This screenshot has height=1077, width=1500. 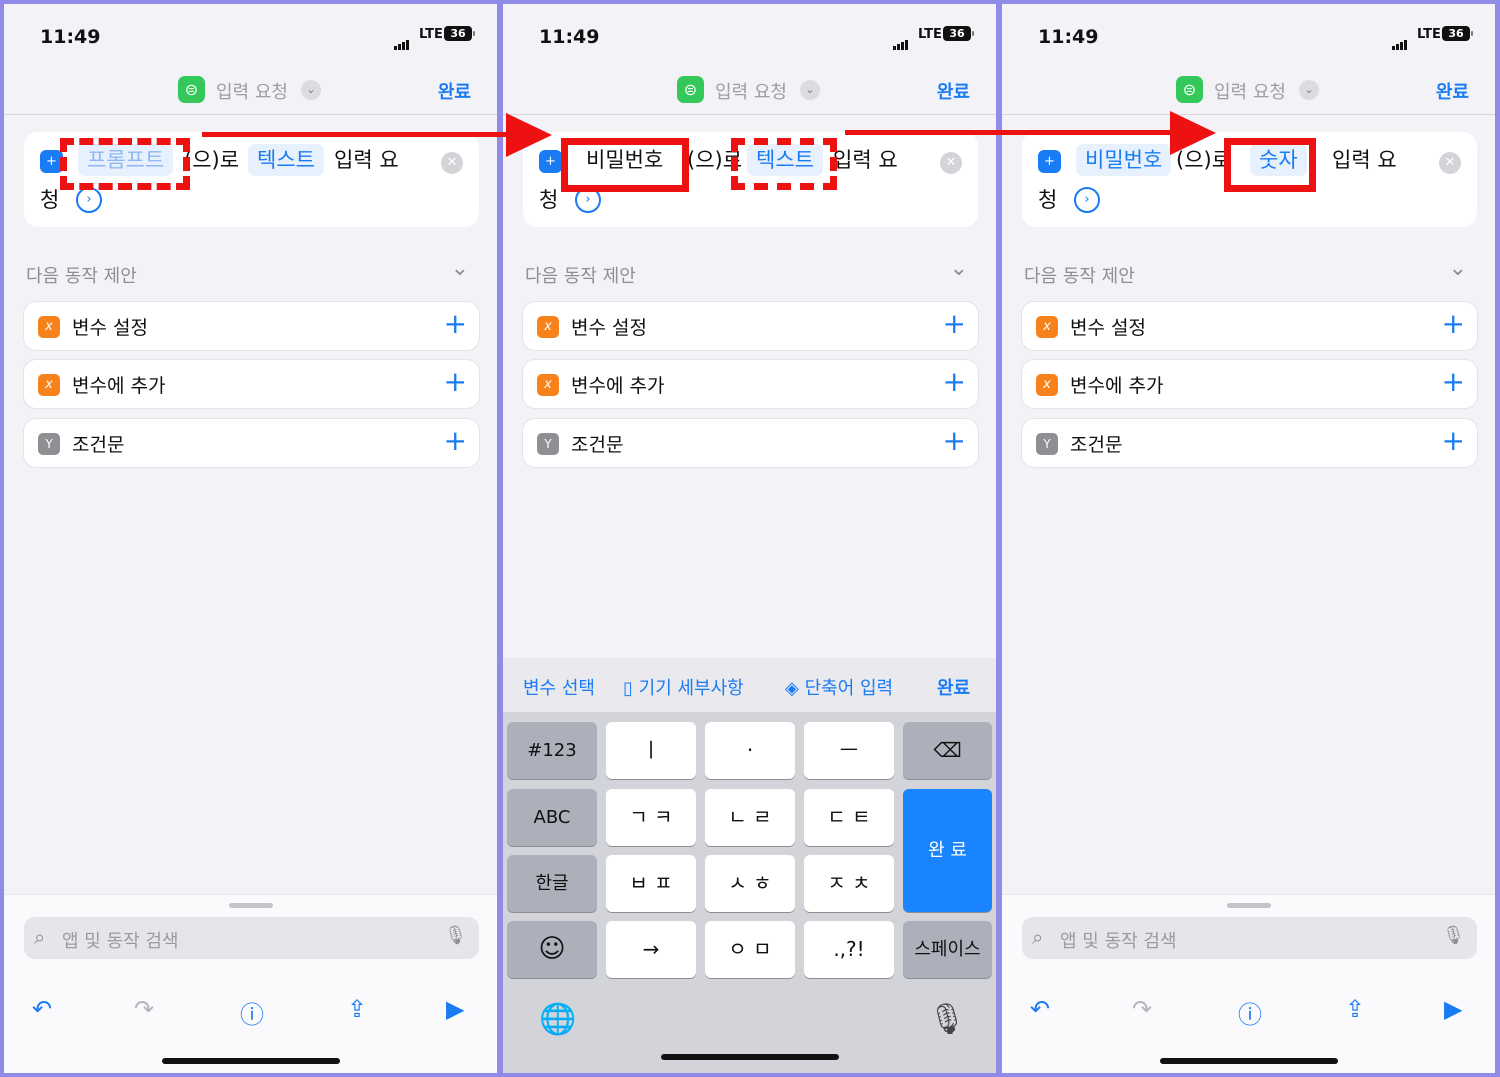 I want to click on arrow-head-icon, so click(x=529, y=135).